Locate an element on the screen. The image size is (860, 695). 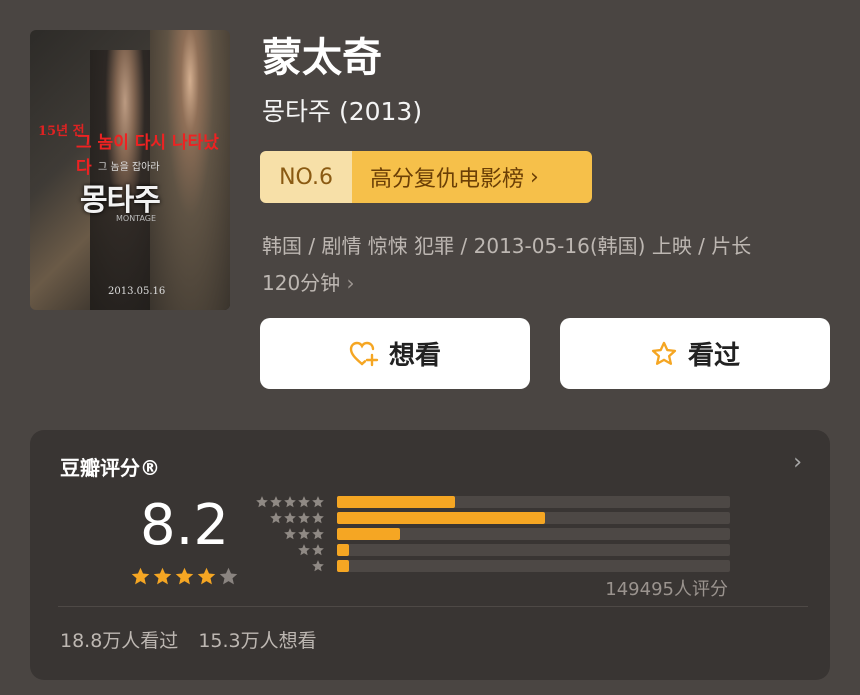
rating-stars is located at coordinates (184, 576).